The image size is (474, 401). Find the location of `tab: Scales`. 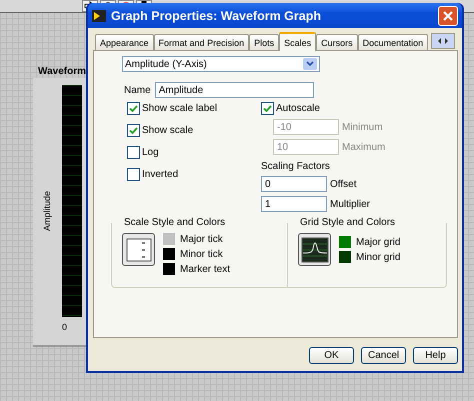

tab: Scales is located at coordinates (297, 41).